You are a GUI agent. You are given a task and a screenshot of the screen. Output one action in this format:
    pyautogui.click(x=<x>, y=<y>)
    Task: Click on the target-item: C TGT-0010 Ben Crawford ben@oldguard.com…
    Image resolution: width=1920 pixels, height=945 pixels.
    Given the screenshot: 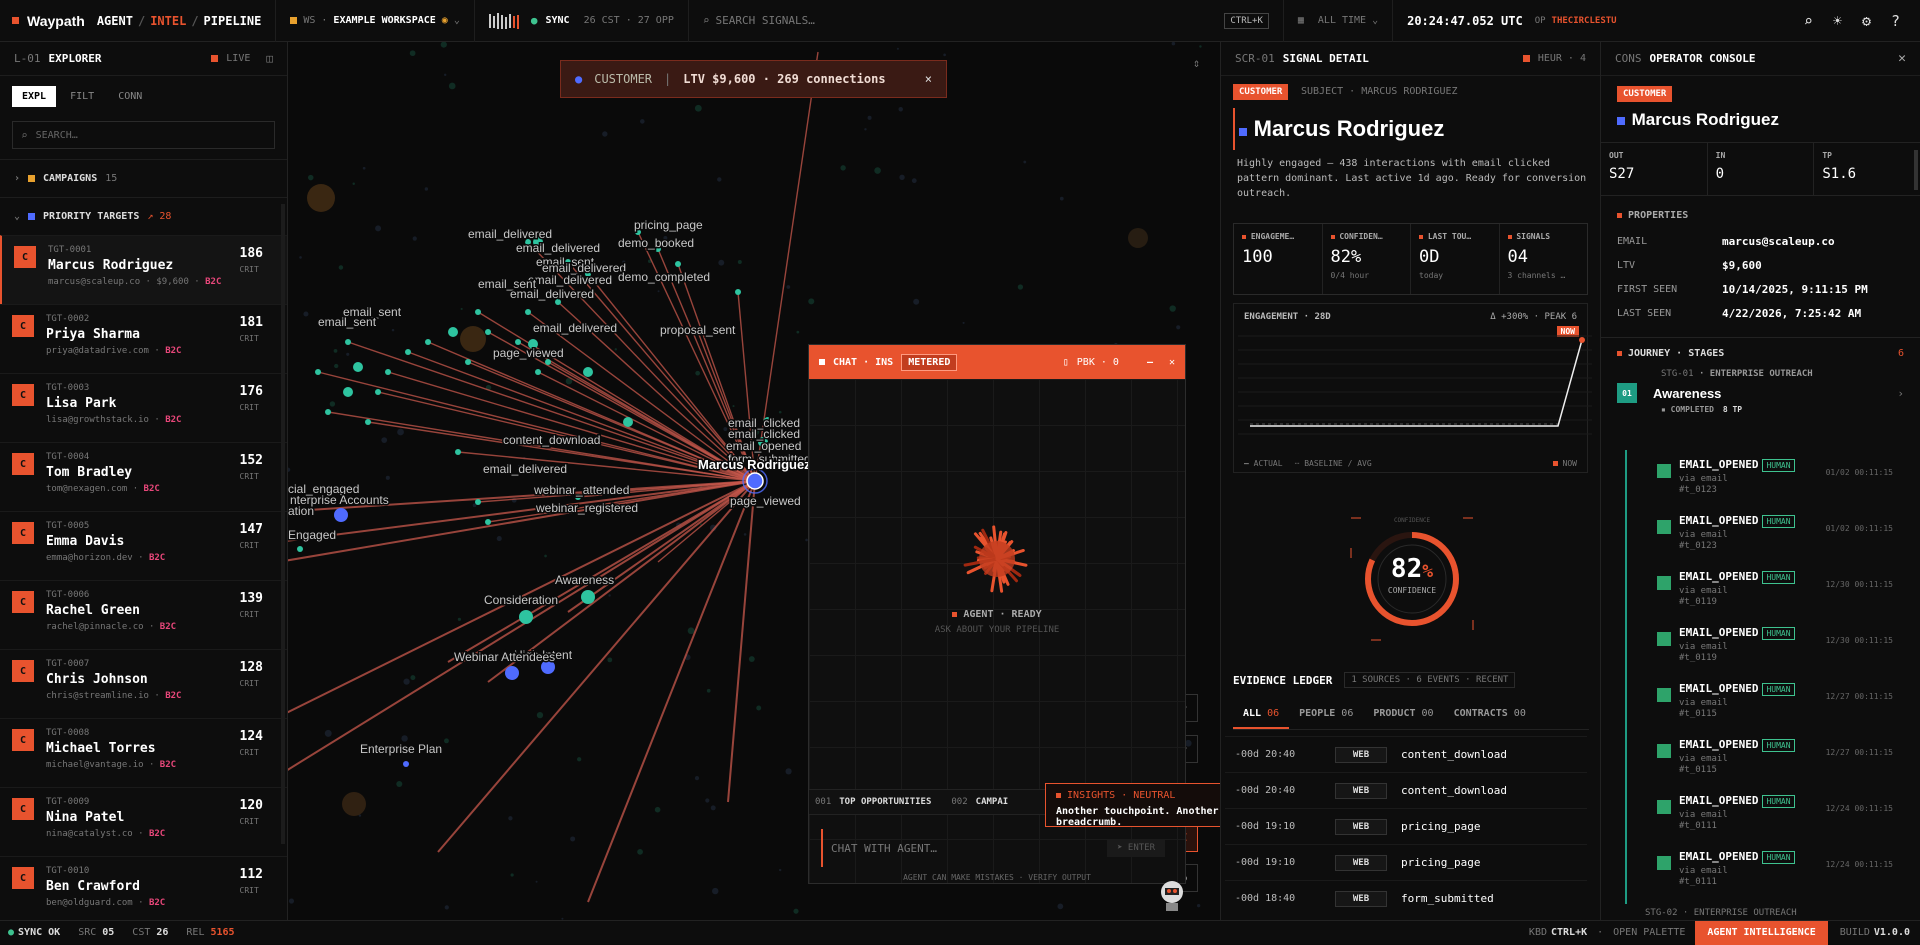 What is the action you would take?
    pyautogui.click(x=143, y=890)
    